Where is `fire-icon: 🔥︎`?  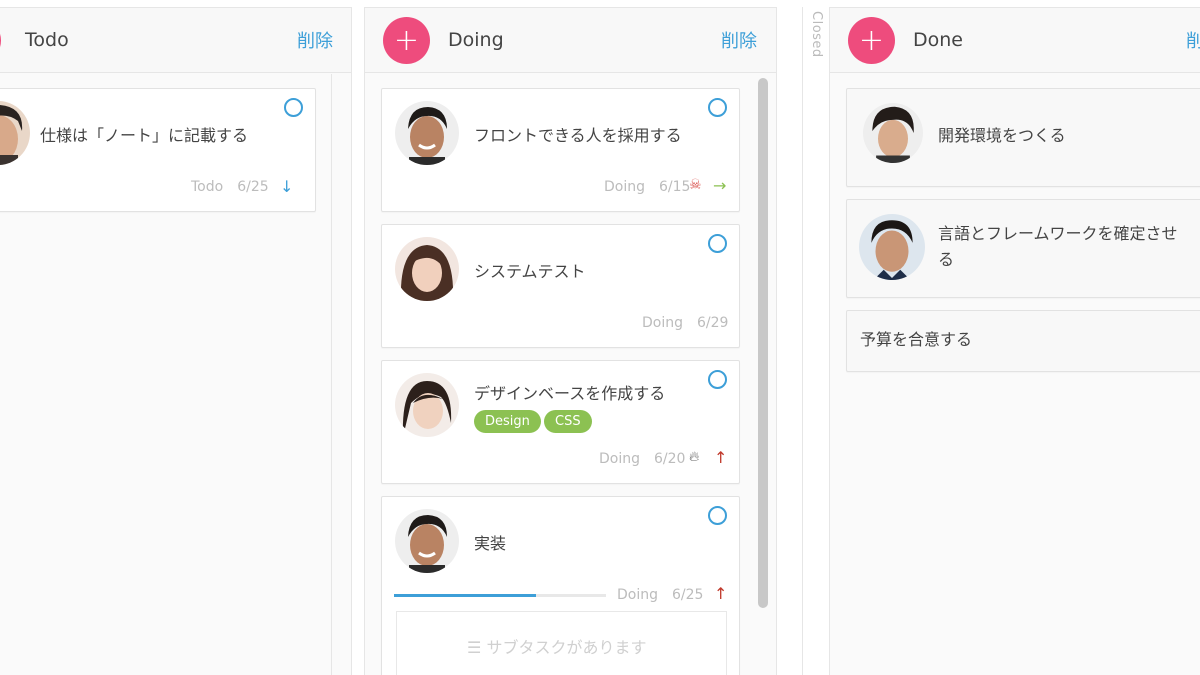 fire-icon: 🔥︎ is located at coordinates (694, 457).